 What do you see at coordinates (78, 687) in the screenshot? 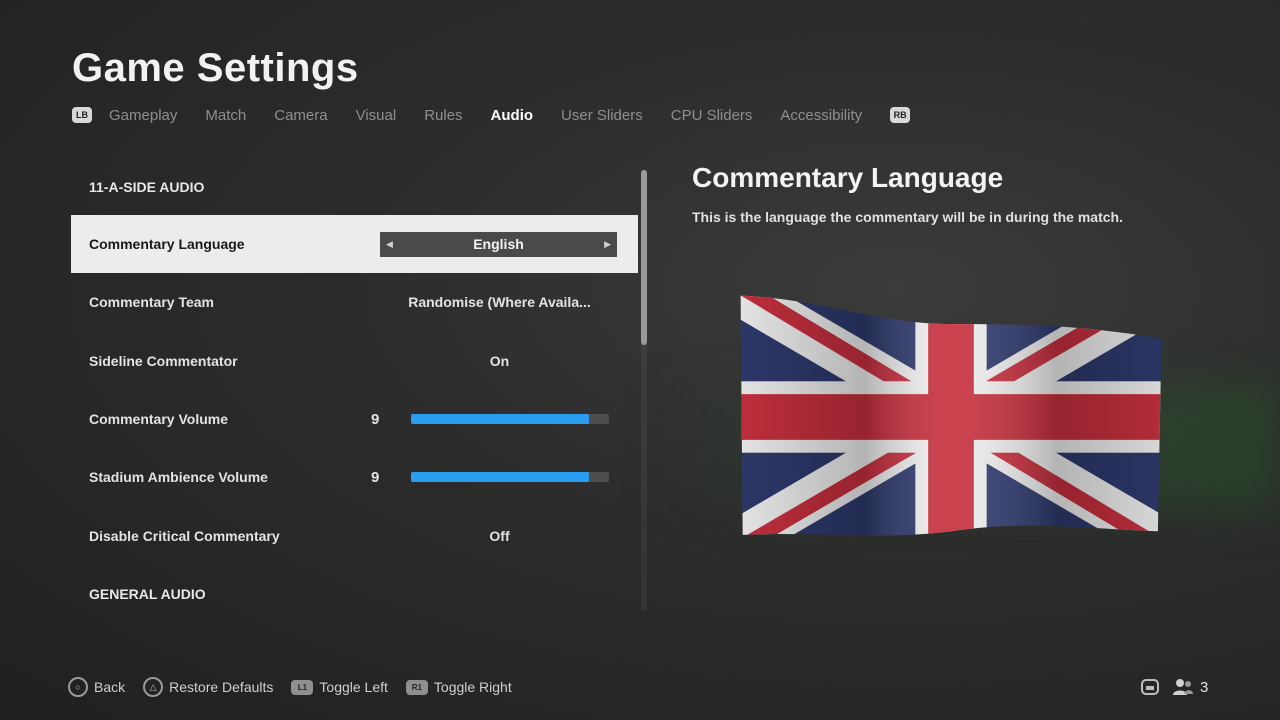
I see `circle-button-icon: ○` at bounding box center [78, 687].